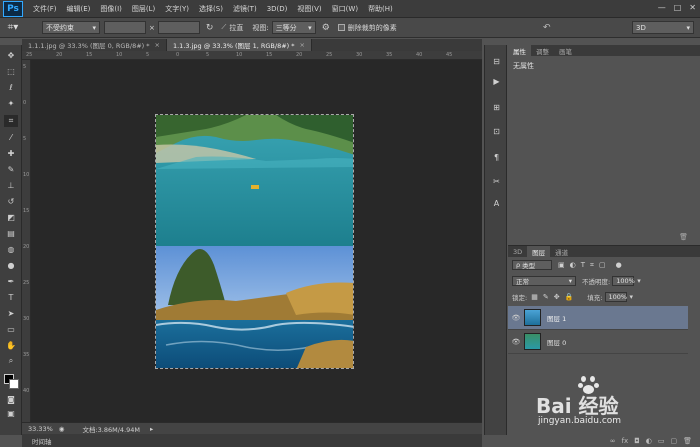  Describe the element at coordinates (673, 441) in the screenshot. I see `new-layer-icon: ▢` at that location.